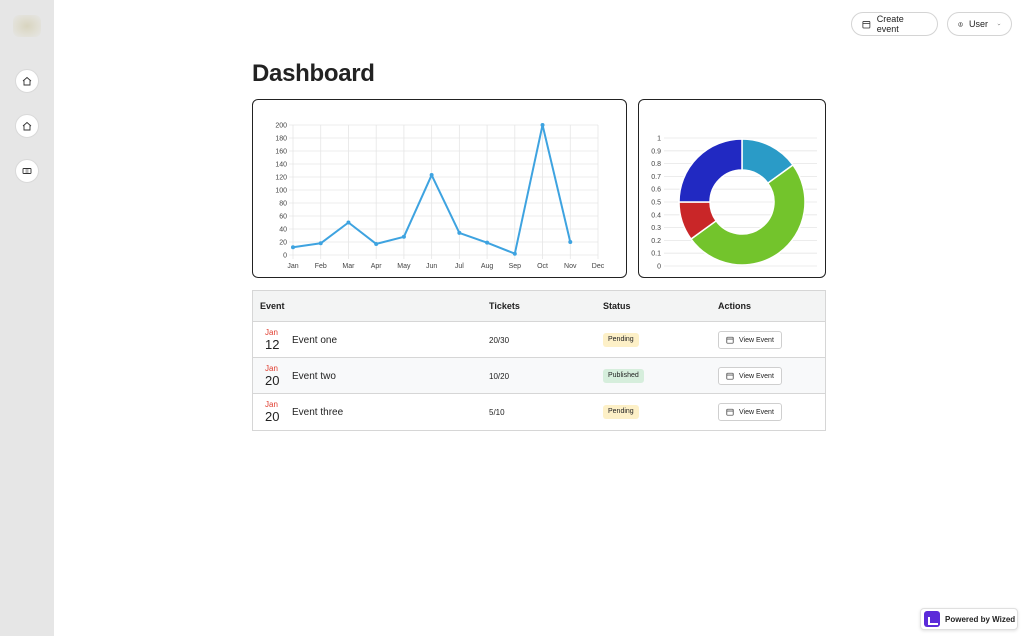  Describe the element at coordinates (542, 266) in the screenshot. I see `x-tick-label: Oct` at that location.